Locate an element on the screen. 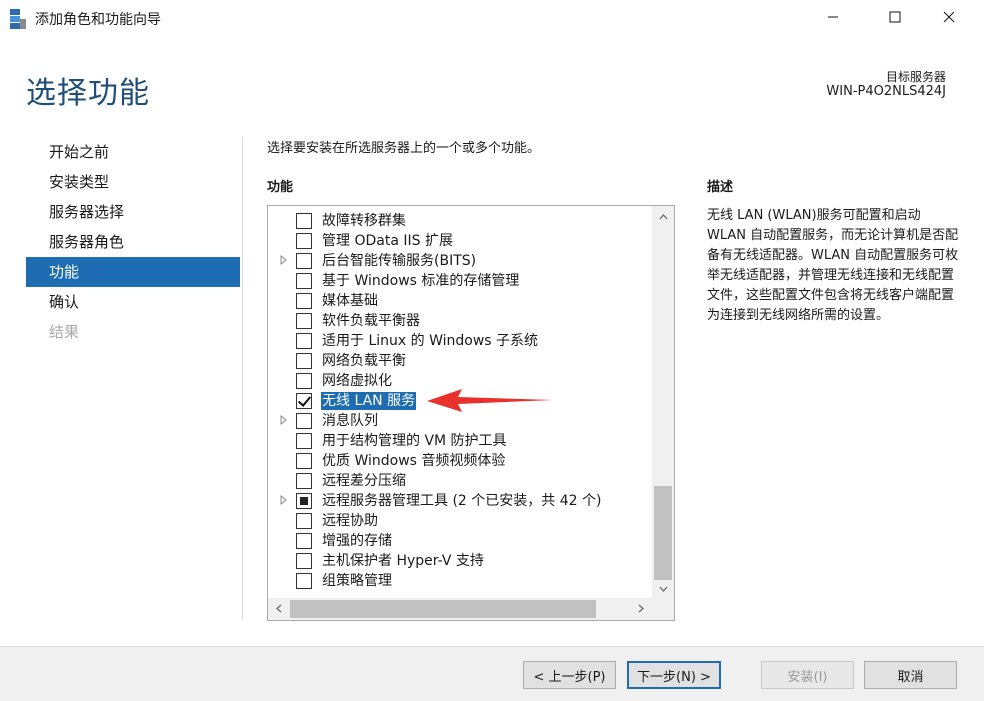 The image size is (984, 701). feature-label: 网络虚拟化 is located at coordinates (357, 381).